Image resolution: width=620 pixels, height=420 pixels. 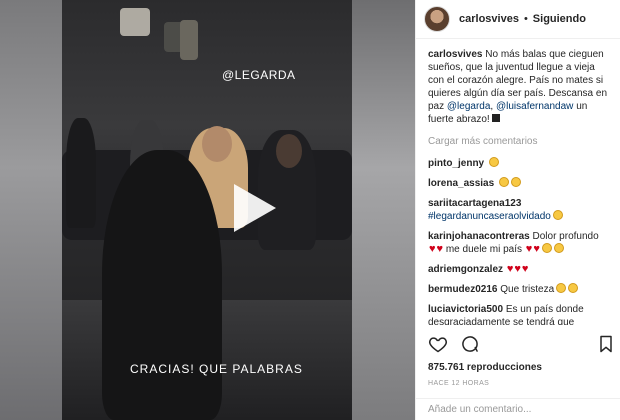 I want to click on caption-comma: ,, so click(x=492, y=106).